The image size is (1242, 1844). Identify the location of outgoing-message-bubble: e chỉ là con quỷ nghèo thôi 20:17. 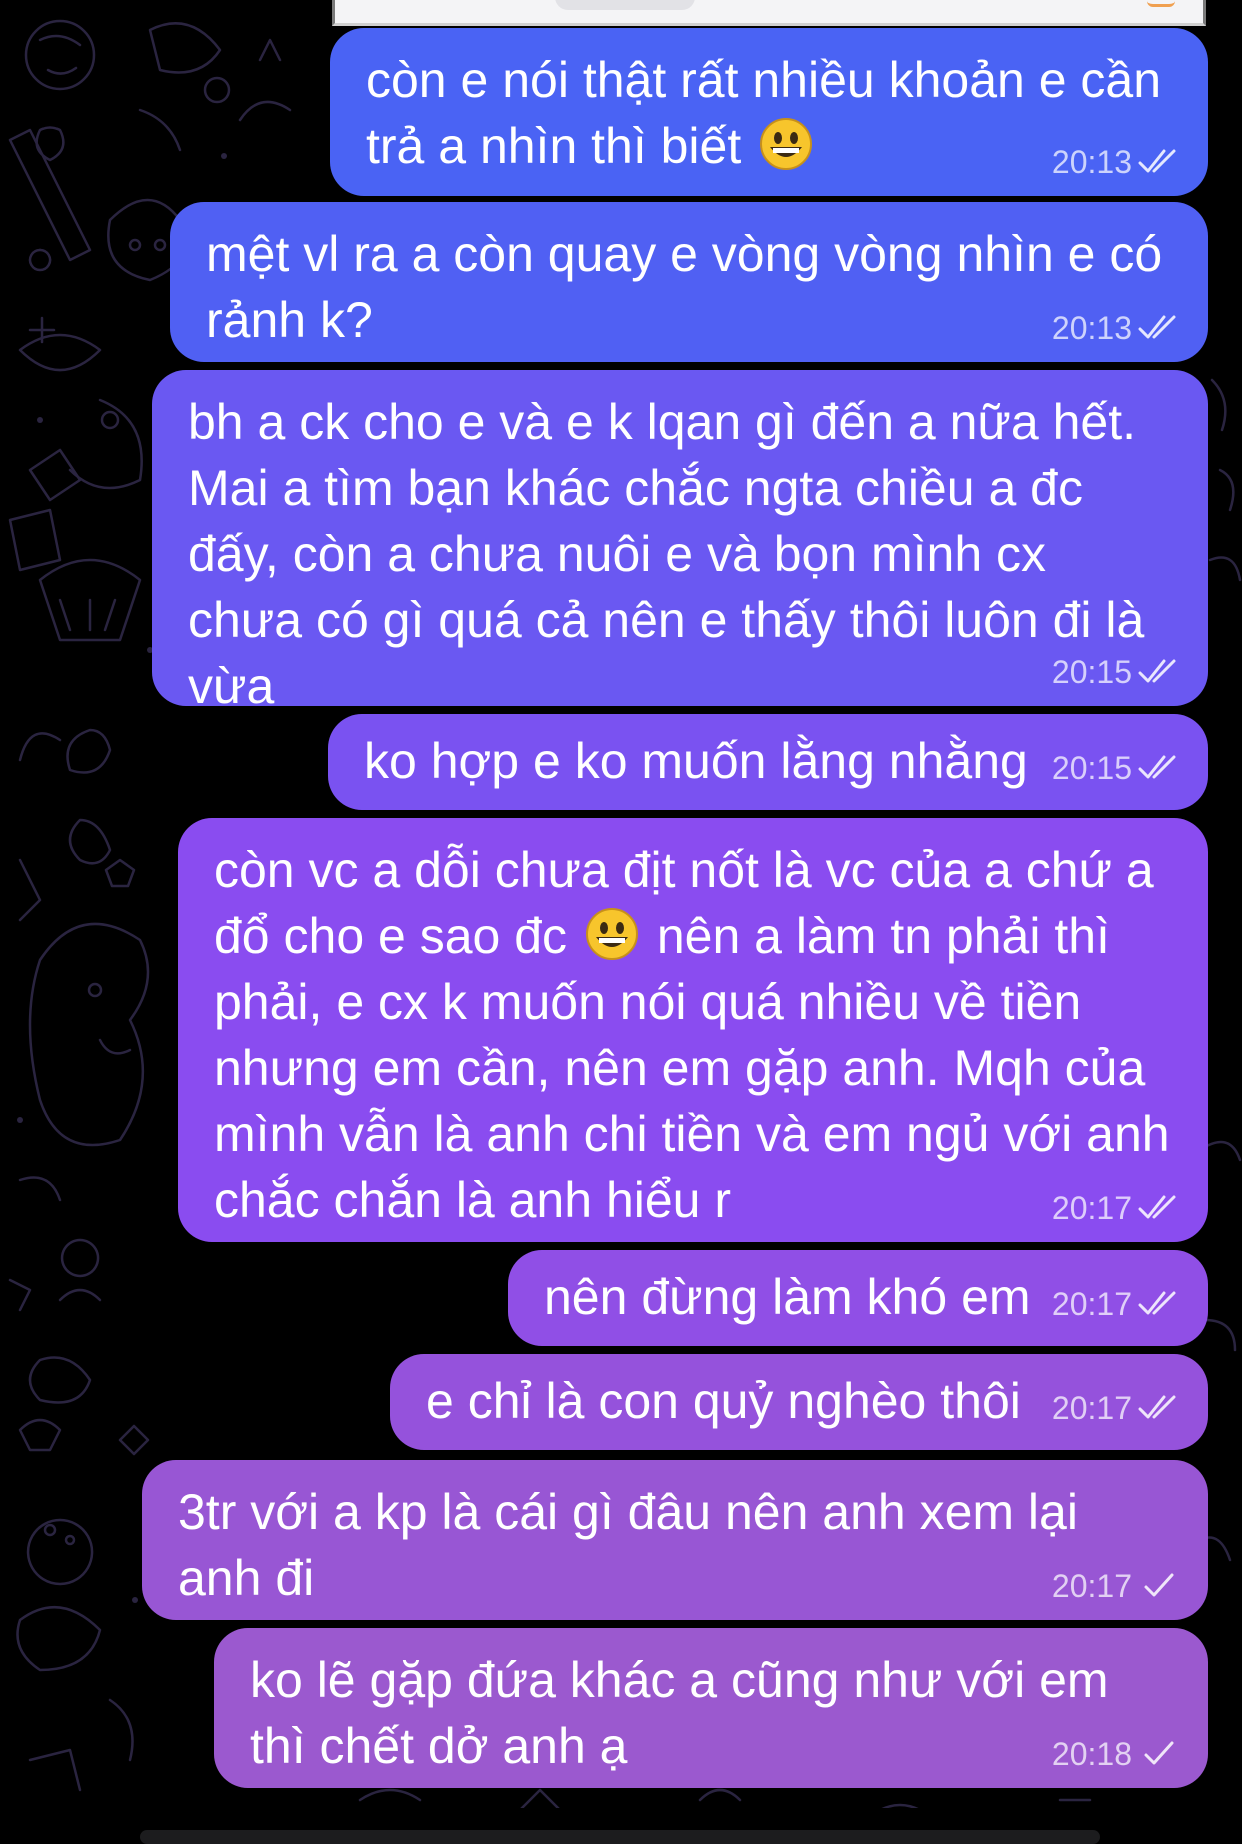
(799, 1402).